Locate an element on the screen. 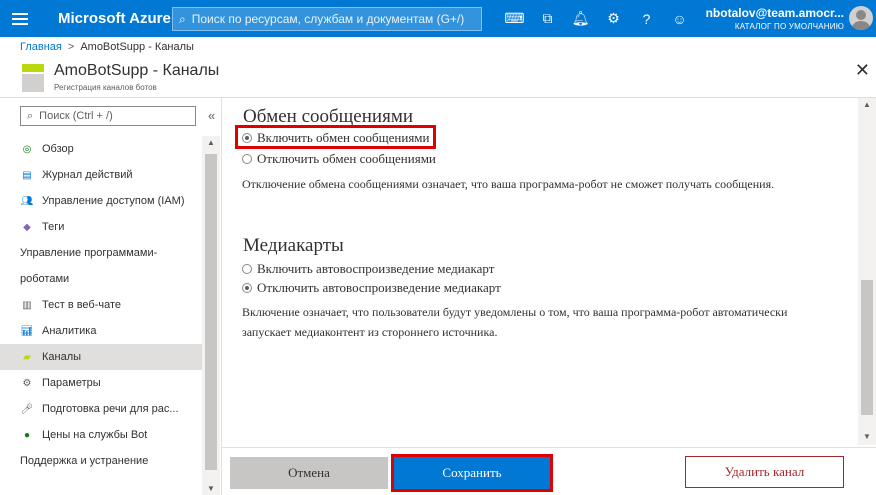 This screenshot has width=876, height=495. channels-icon: ▰ is located at coordinates (27, 357).